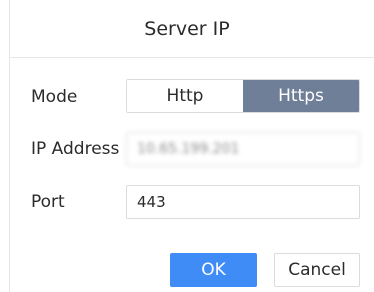 The height and width of the screenshot is (292, 374). I want to click on port-label: Port, so click(48, 202).